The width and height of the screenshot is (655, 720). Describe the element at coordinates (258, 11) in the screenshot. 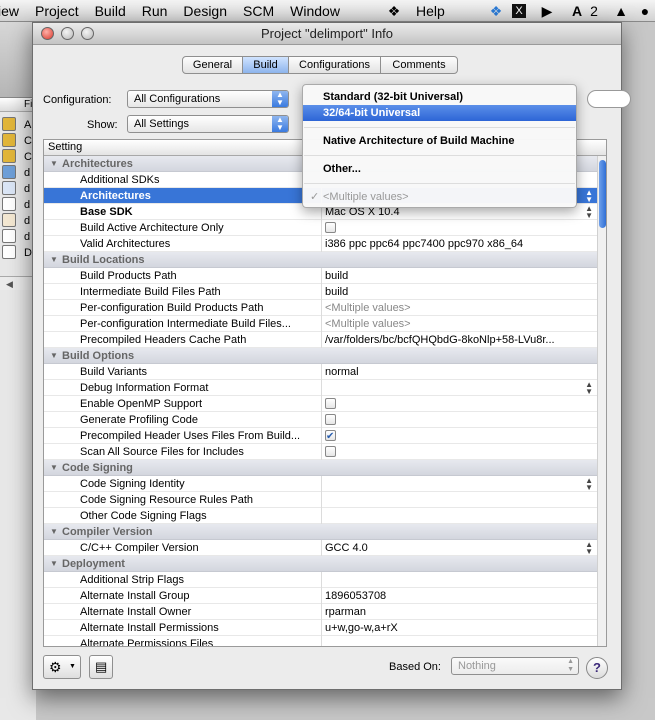

I see `menu-scm: SCM` at that location.